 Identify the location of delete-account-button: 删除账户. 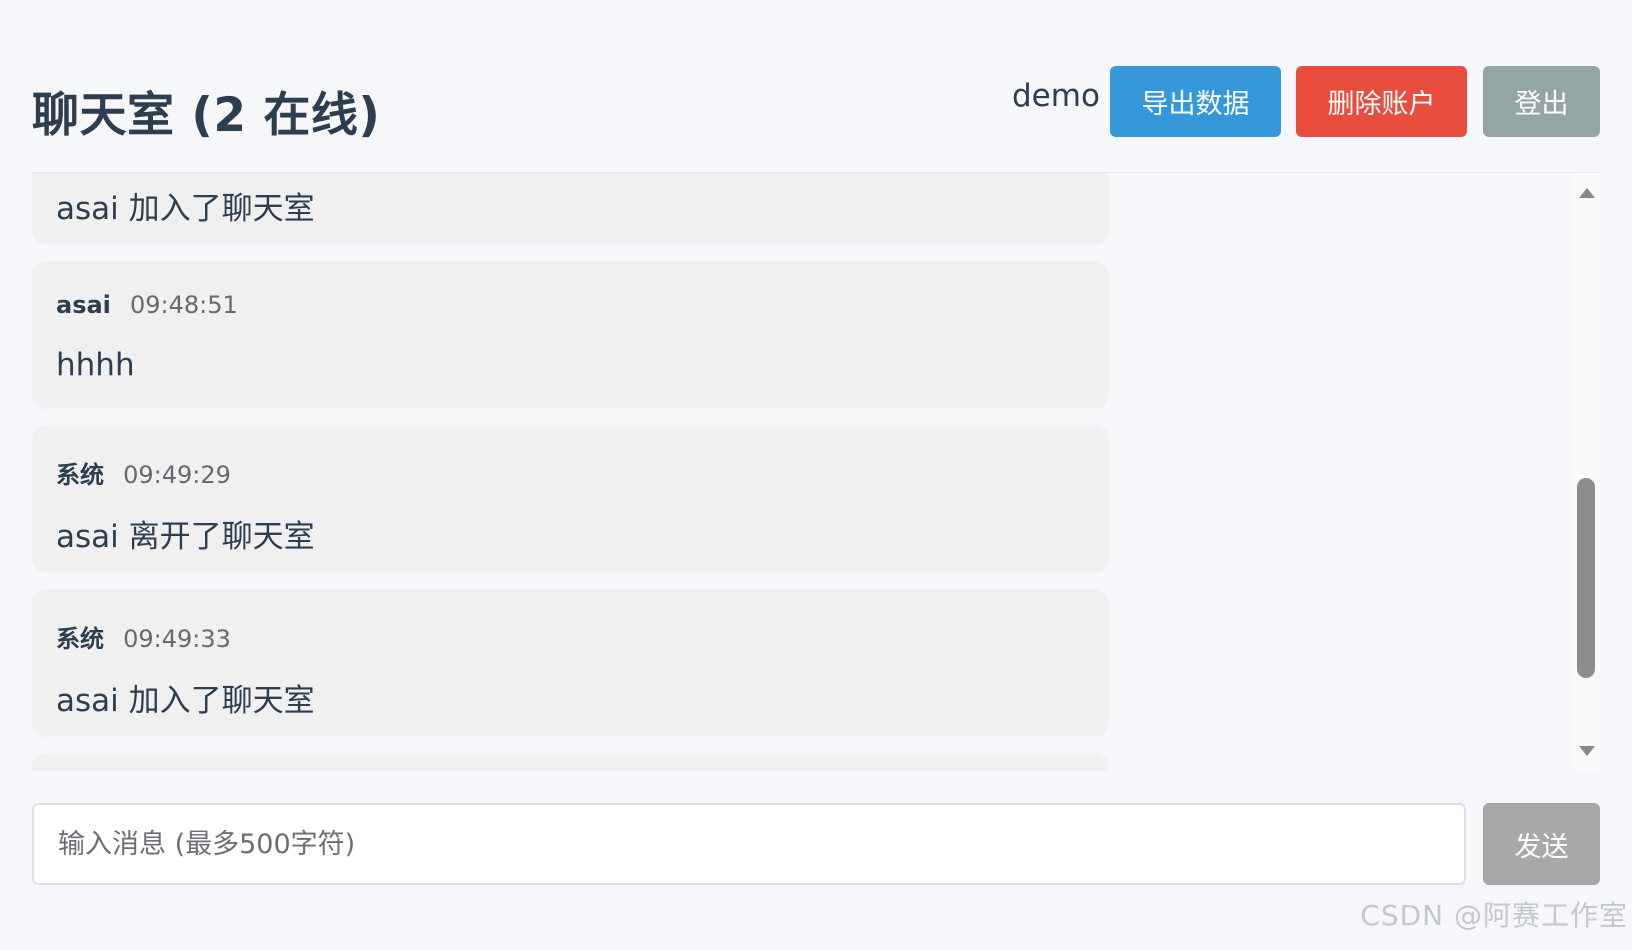
(1381, 101).